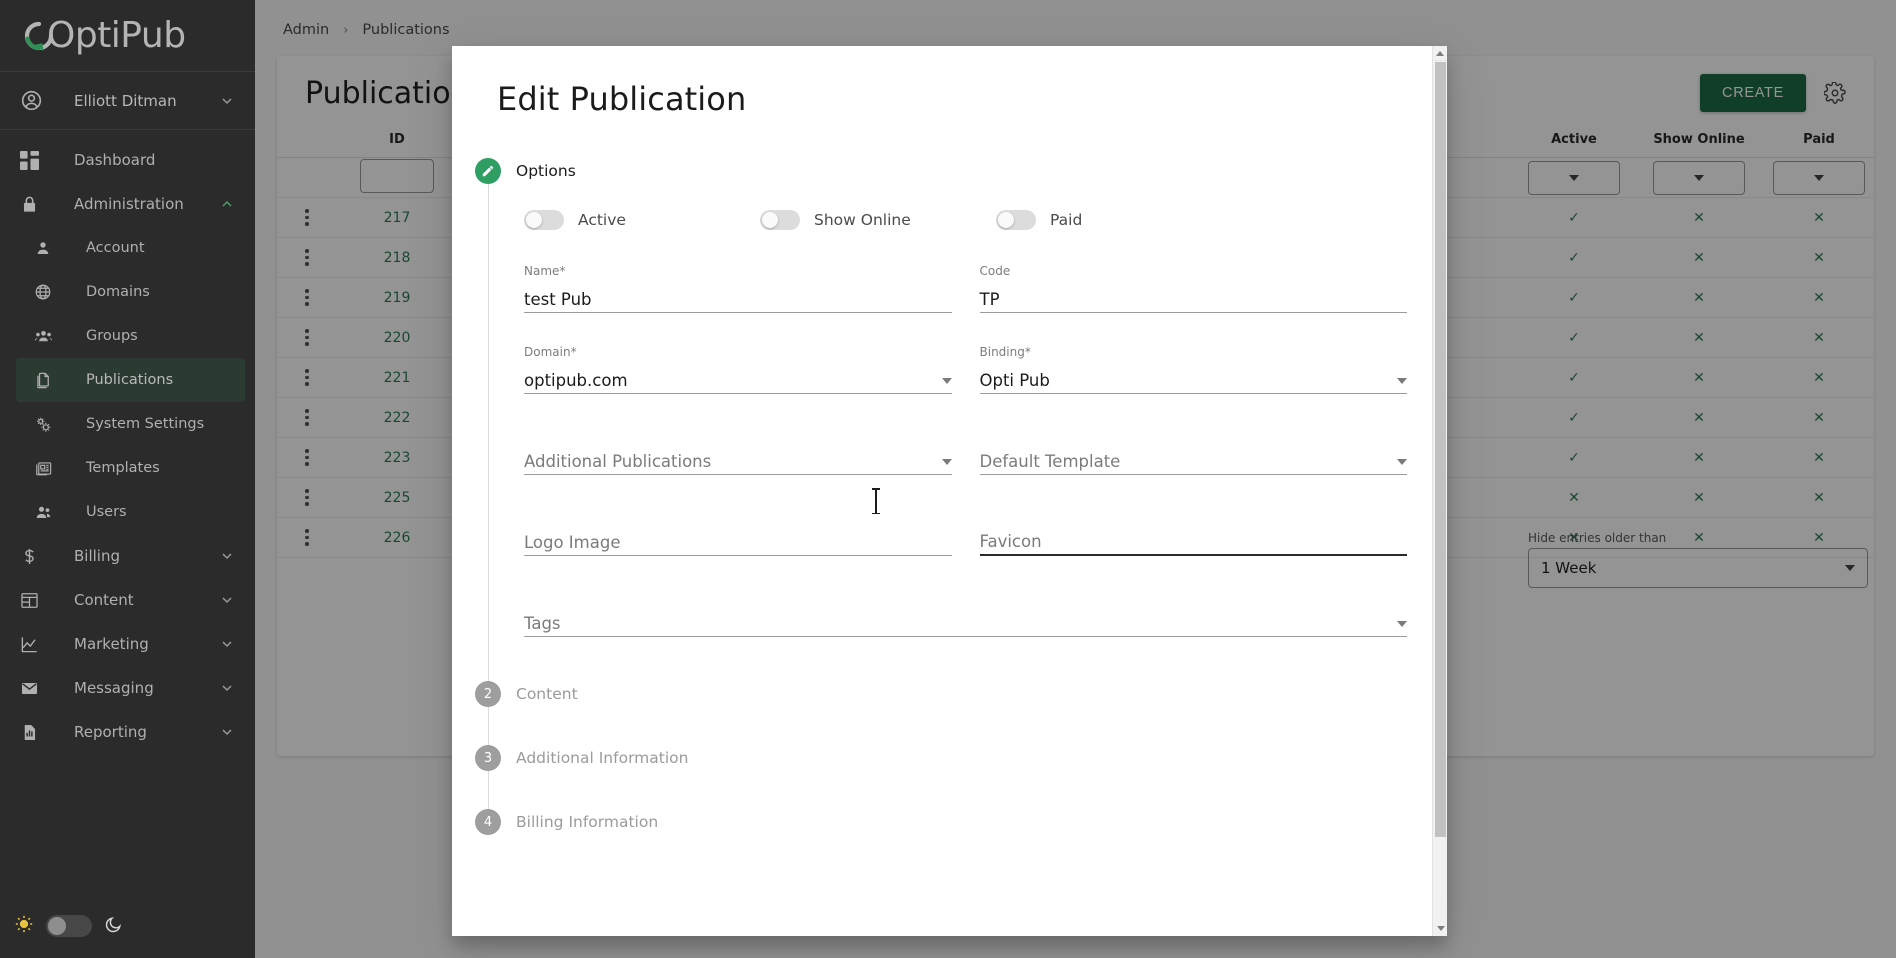 This screenshot has height=958, width=1896. Describe the element at coordinates (738, 298) in the screenshot. I see `field-name-input: test Pub` at that location.